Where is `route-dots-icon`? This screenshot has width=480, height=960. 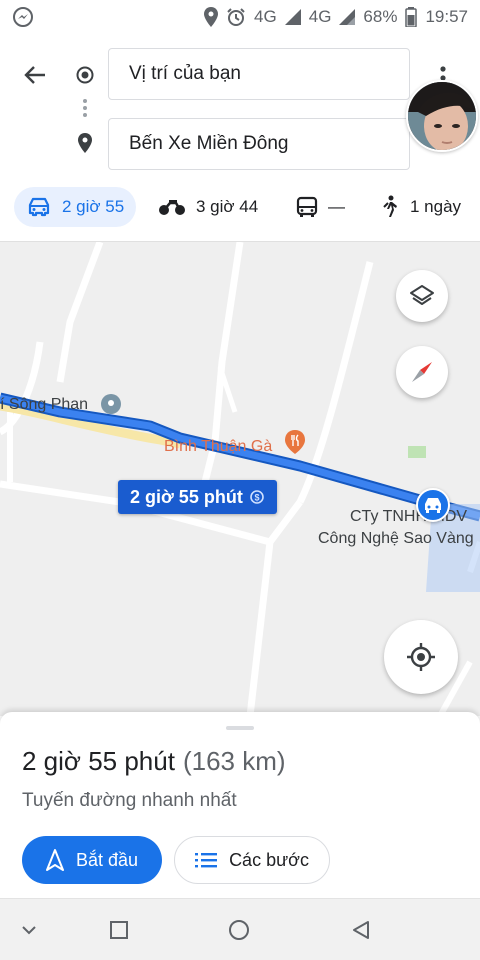 route-dots-icon is located at coordinates (85, 108).